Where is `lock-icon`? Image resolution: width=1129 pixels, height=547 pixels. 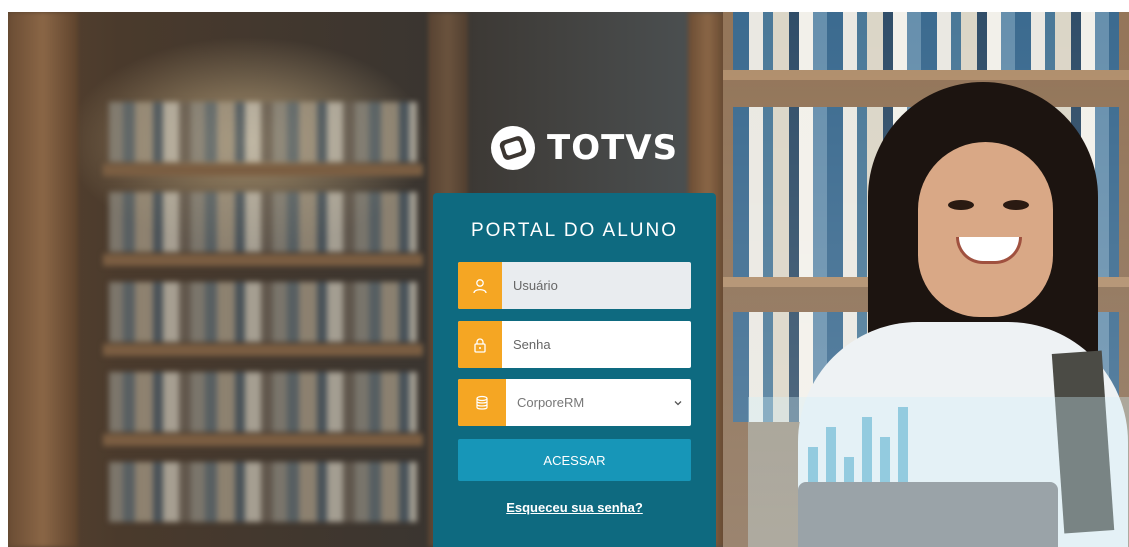 lock-icon is located at coordinates (480, 345).